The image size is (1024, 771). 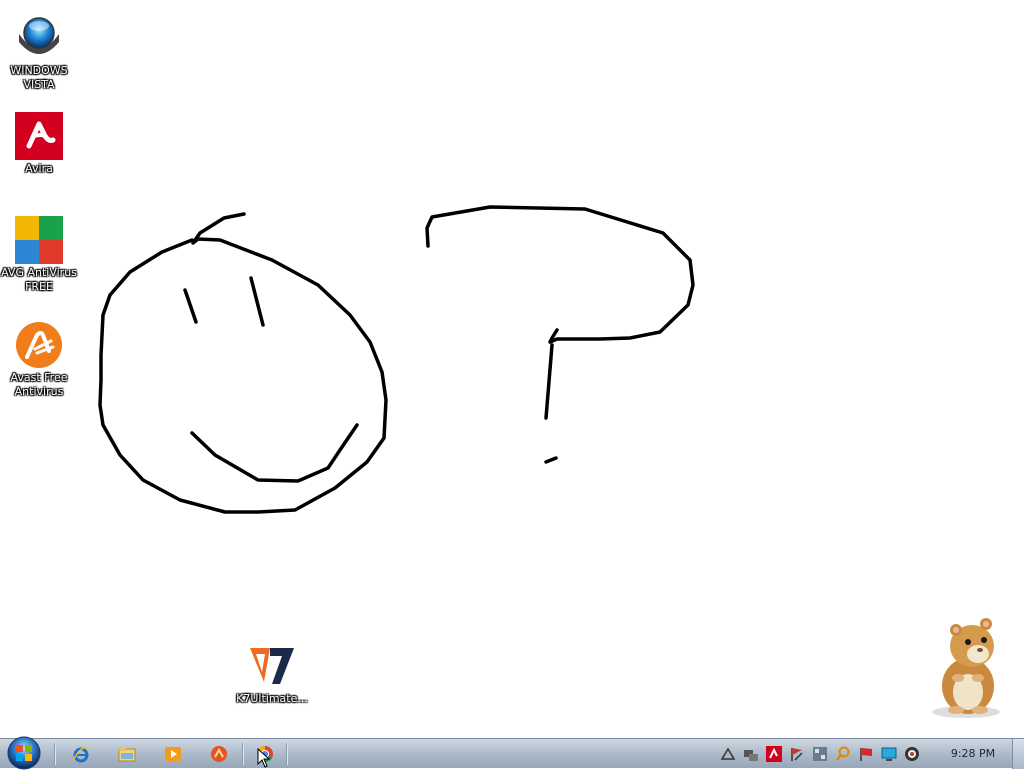 I want to click on taskbar-file-explorer, so click(x=127, y=754).